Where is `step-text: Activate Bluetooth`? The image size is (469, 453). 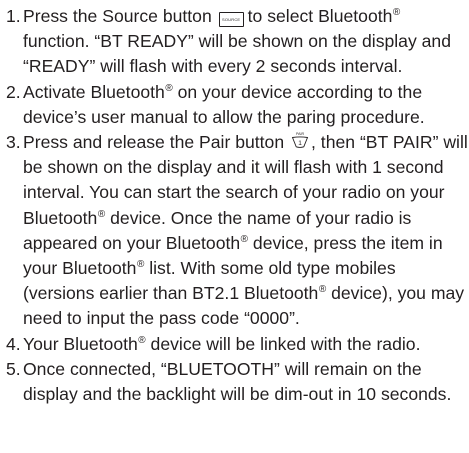
step-text: Activate Bluetooth is located at coordinates (94, 91).